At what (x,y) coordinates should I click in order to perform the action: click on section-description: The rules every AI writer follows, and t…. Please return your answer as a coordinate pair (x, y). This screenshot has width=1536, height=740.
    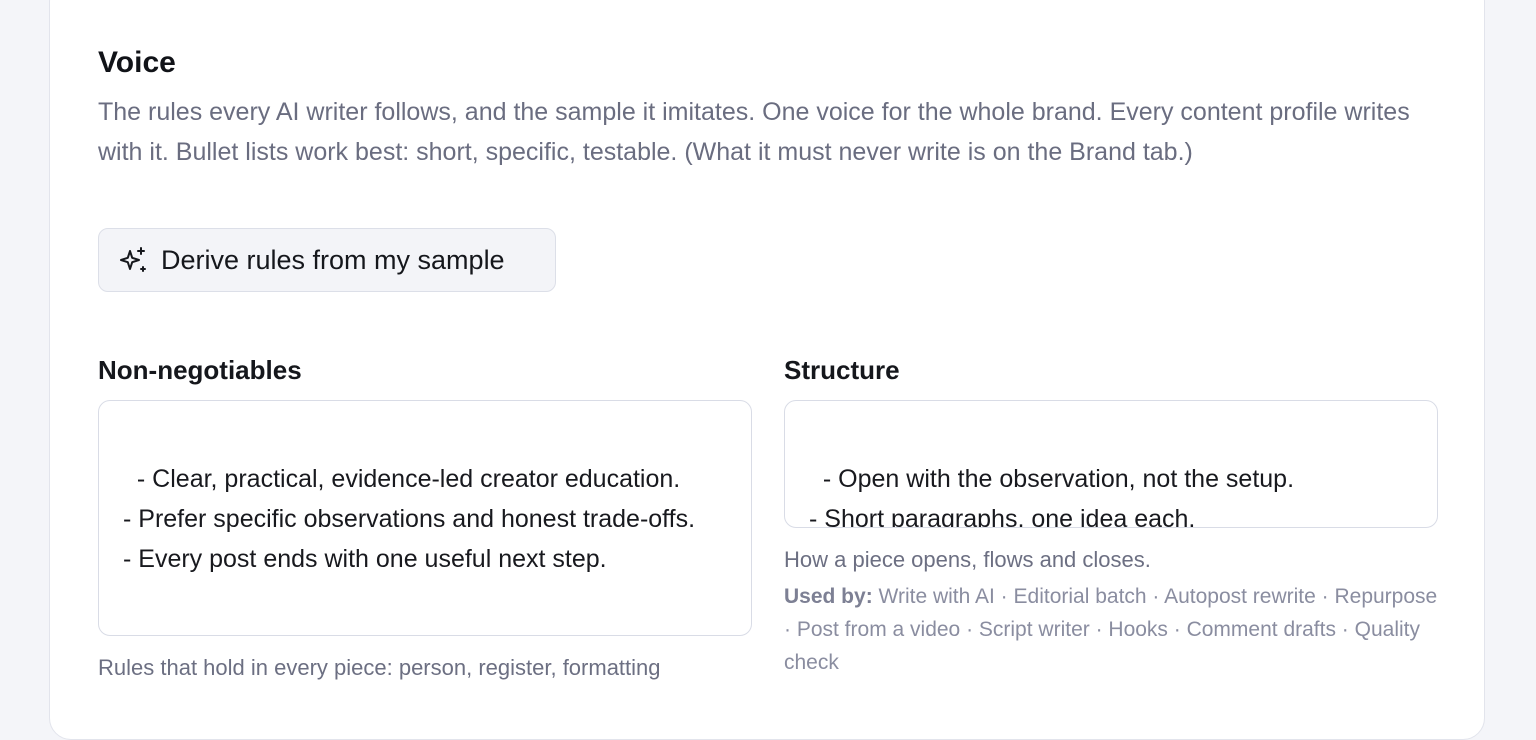
    Looking at the image, I should click on (754, 132).